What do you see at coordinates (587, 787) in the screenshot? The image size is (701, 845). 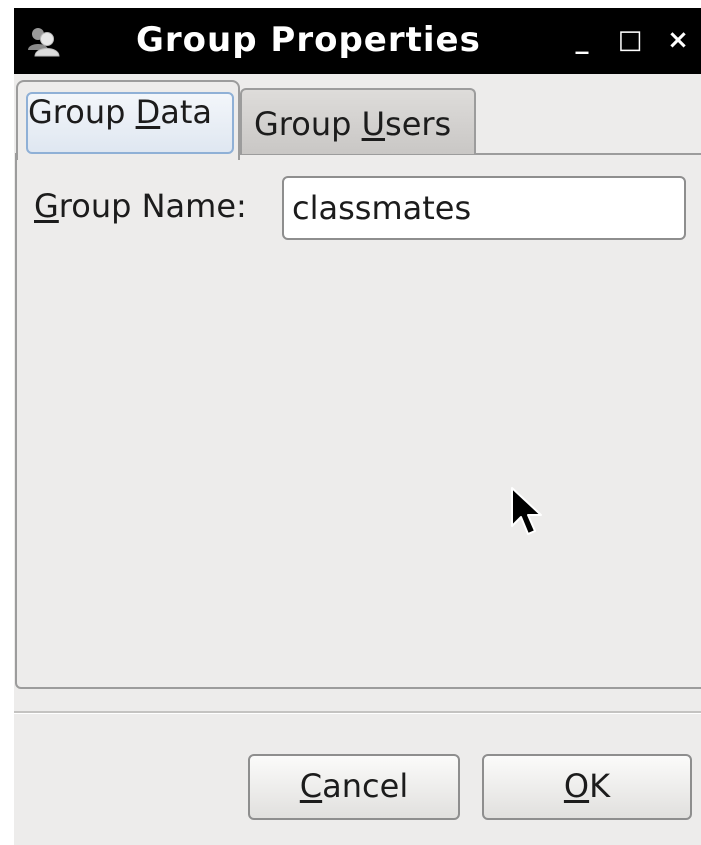 I see `ok-button: OK` at bounding box center [587, 787].